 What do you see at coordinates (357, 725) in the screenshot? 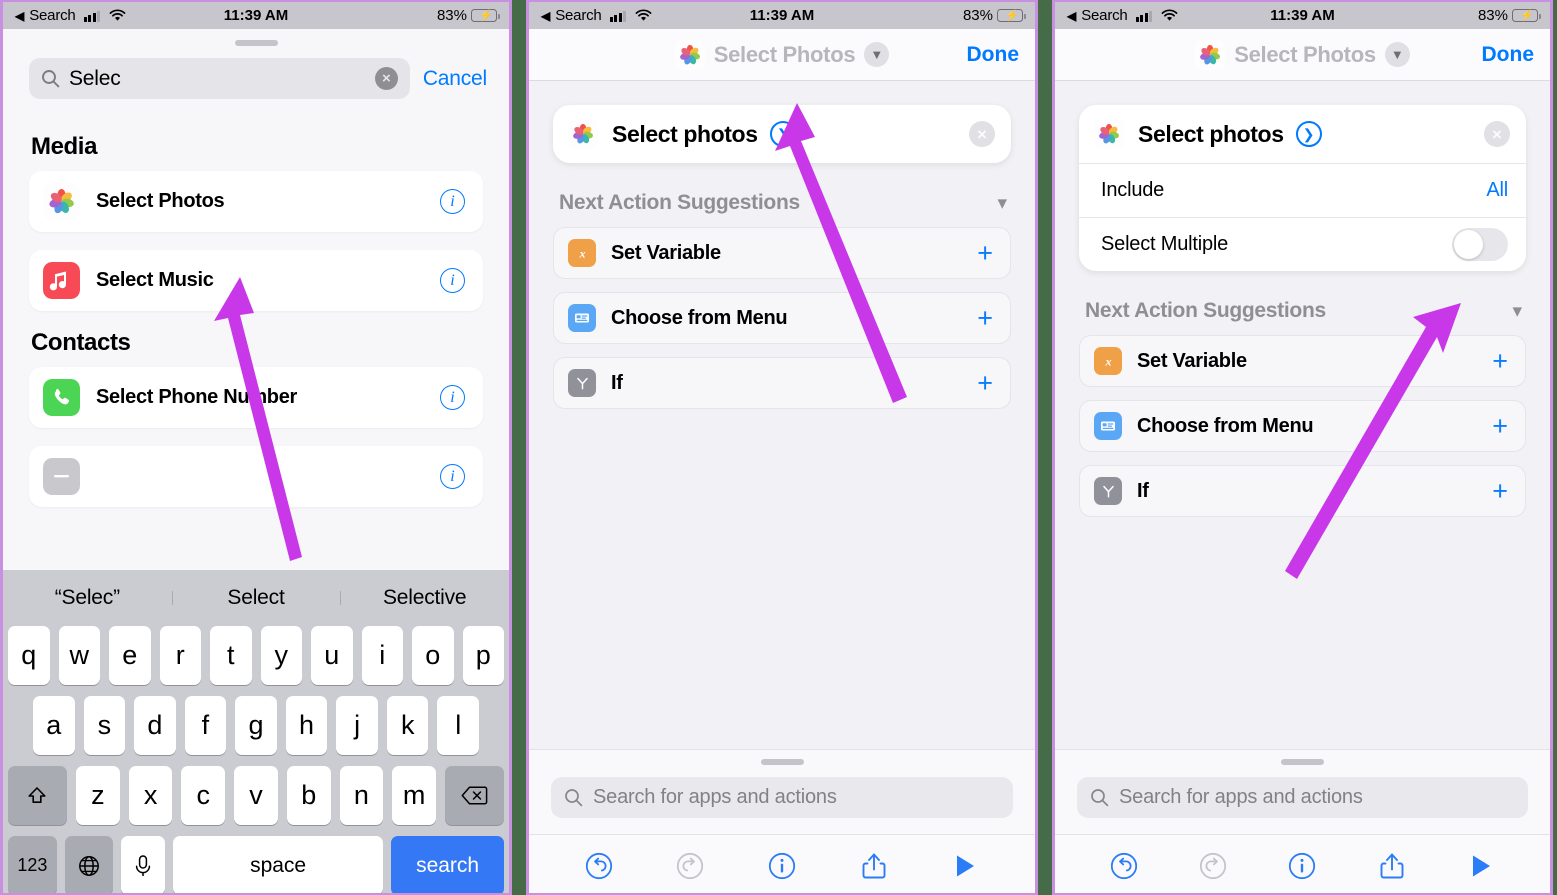
I see `key-j: j` at bounding box center [357, 725].